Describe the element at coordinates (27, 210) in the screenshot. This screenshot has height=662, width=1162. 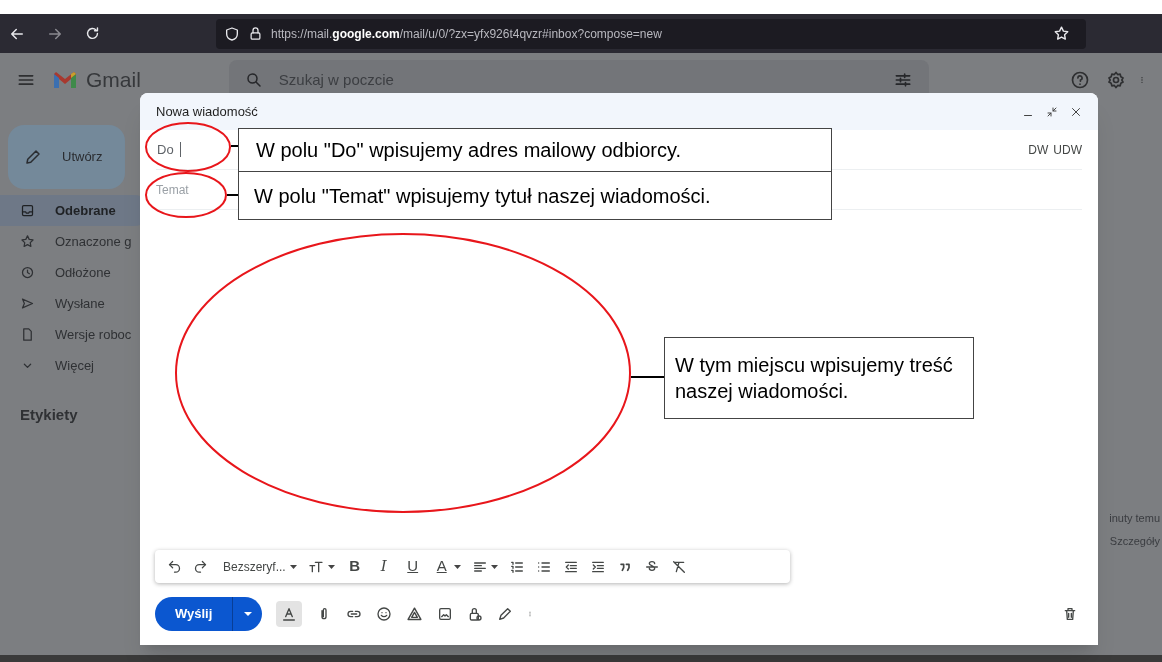
I see `inbox-icon` at that location.